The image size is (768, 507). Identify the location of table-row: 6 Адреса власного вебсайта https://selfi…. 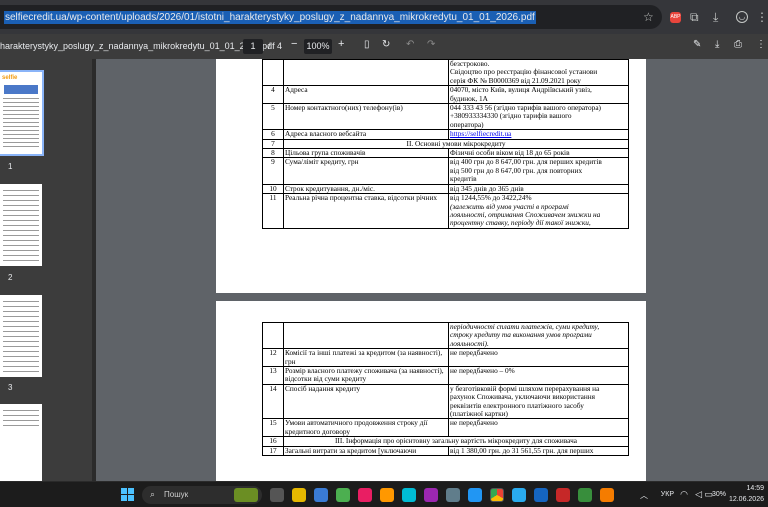
(445, 134).